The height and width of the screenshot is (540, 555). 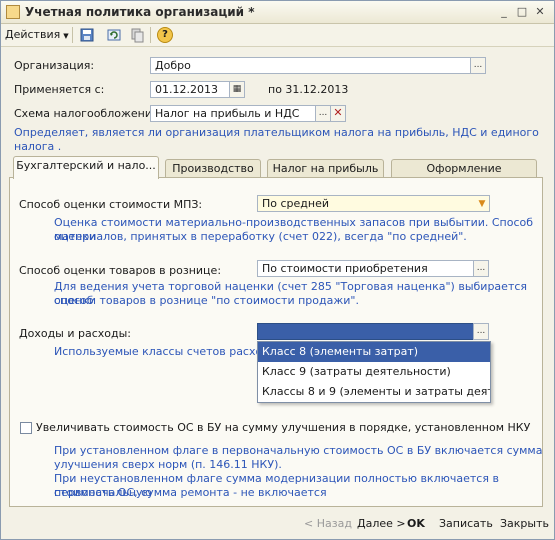 What do you see at coordinates (87, 35) in the screenshot?
I see `save-and-close-icon` at bounding box center [87, 35].